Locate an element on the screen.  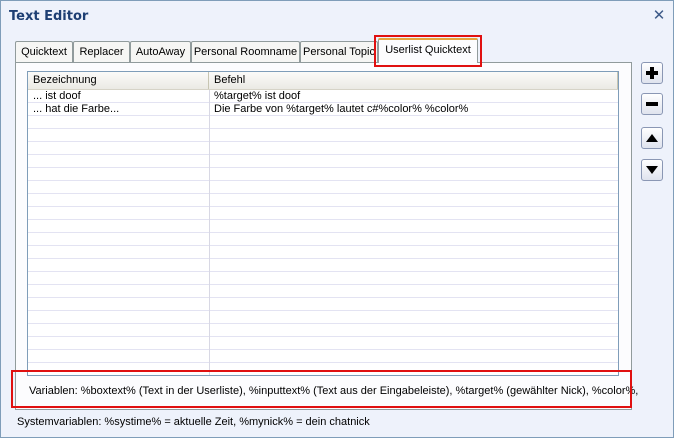
list-header: Bezeichnung Befehl is located at coordinates (323, 81).